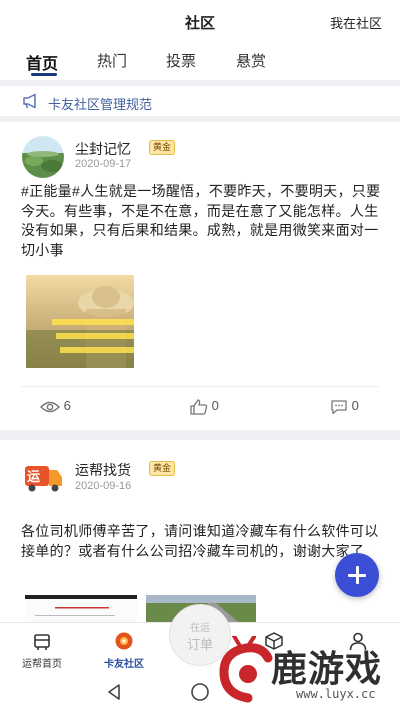  Describe the element at coordinates (43, 157) in the screenshot. I see `avatar` at that location.